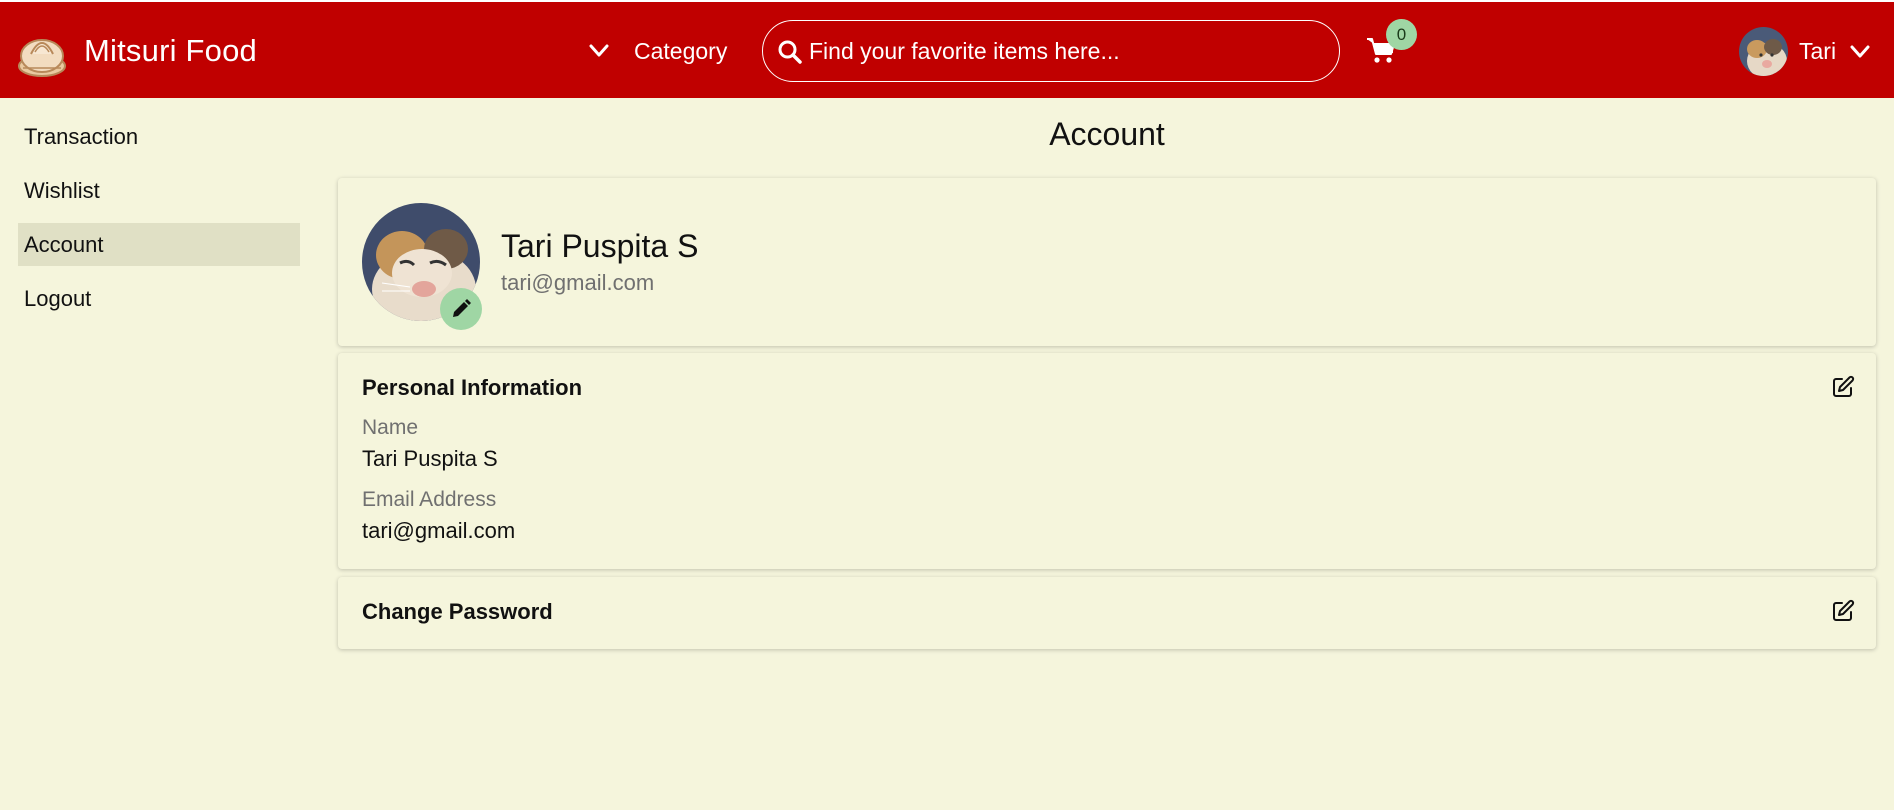  What do you see at coordinates (1107, 134) in the screenshot?
I see `page-title: Account` at bounding box center [1107, 134].